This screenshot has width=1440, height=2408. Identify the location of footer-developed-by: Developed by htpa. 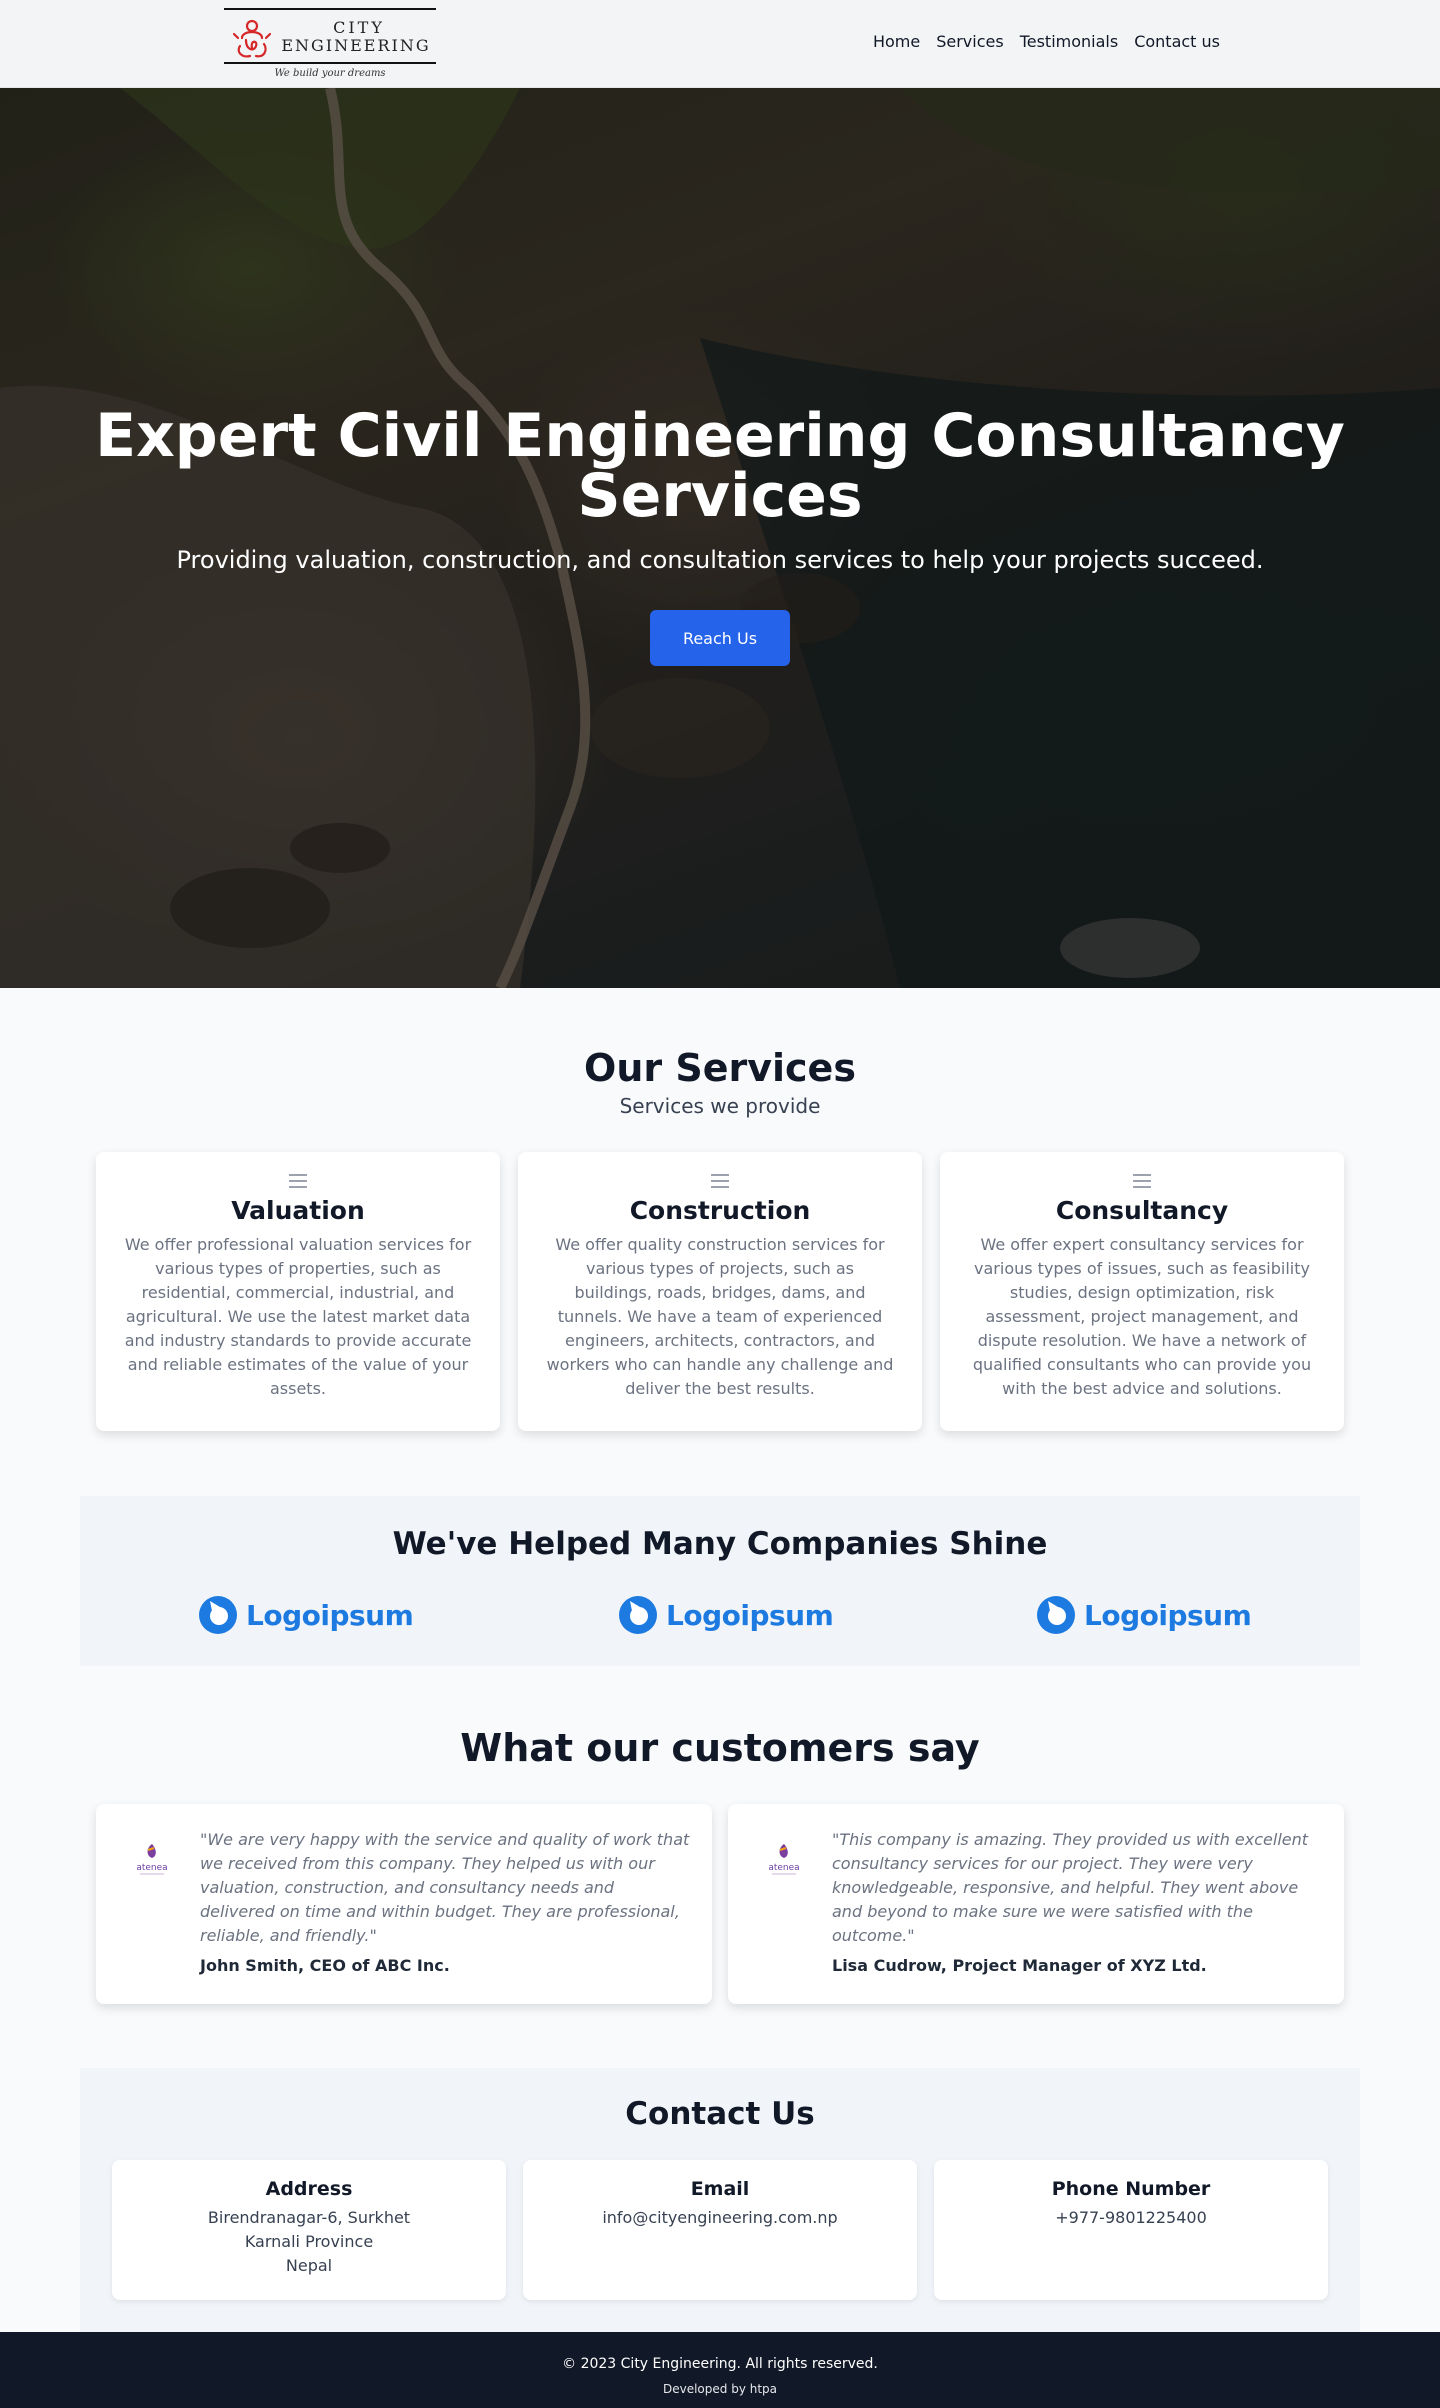
(720, 2389).